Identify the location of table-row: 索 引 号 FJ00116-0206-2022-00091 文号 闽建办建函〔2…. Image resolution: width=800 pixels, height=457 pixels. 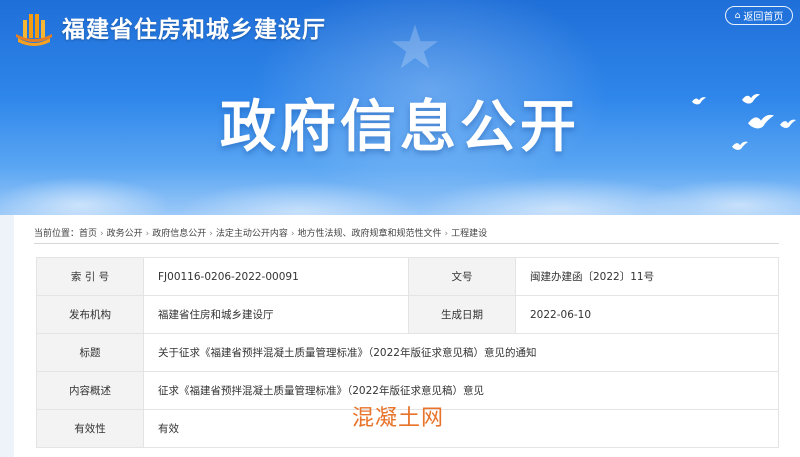
(407, 276).